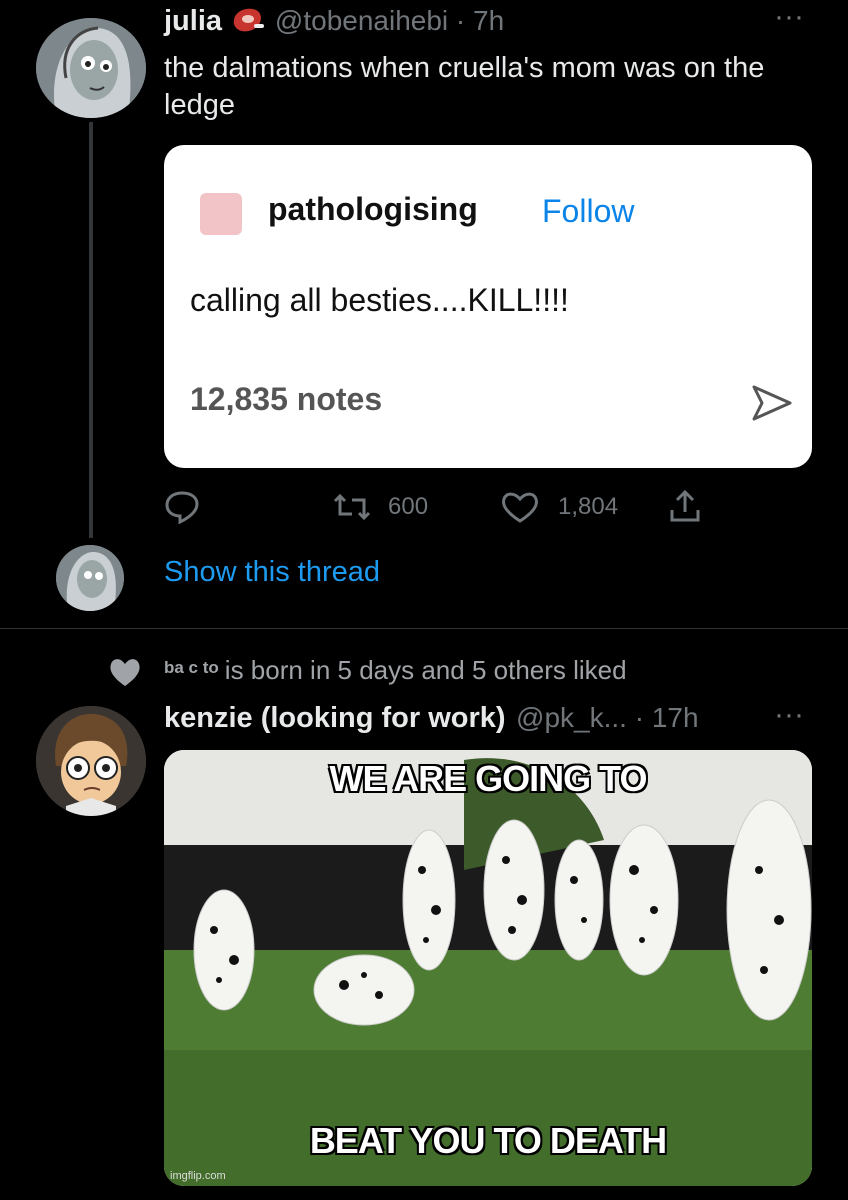 This screenshot has width=848, height=1200. I want to click on meme-bottom-caption: BEAT YOU TO DEATH, so click(488, 1140).